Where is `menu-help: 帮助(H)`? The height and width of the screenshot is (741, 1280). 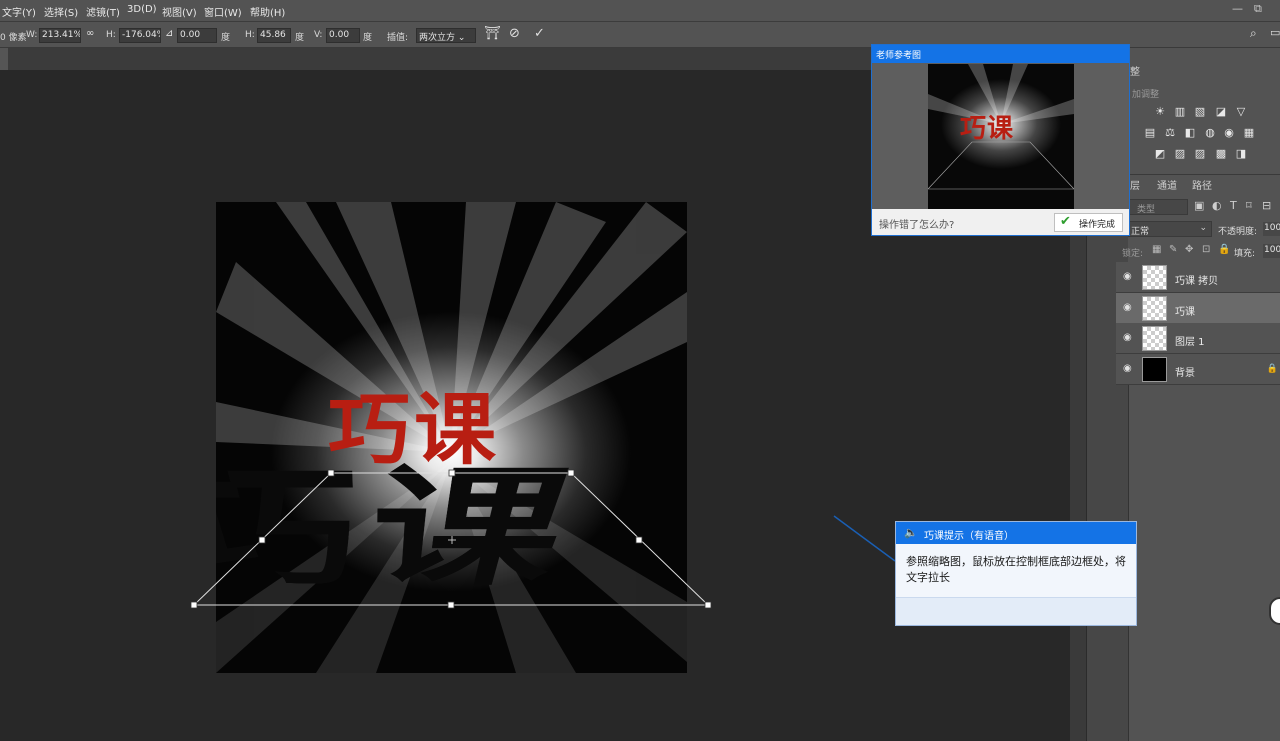
menu-help: 帮助(H) is located at coordinates (267, 11).